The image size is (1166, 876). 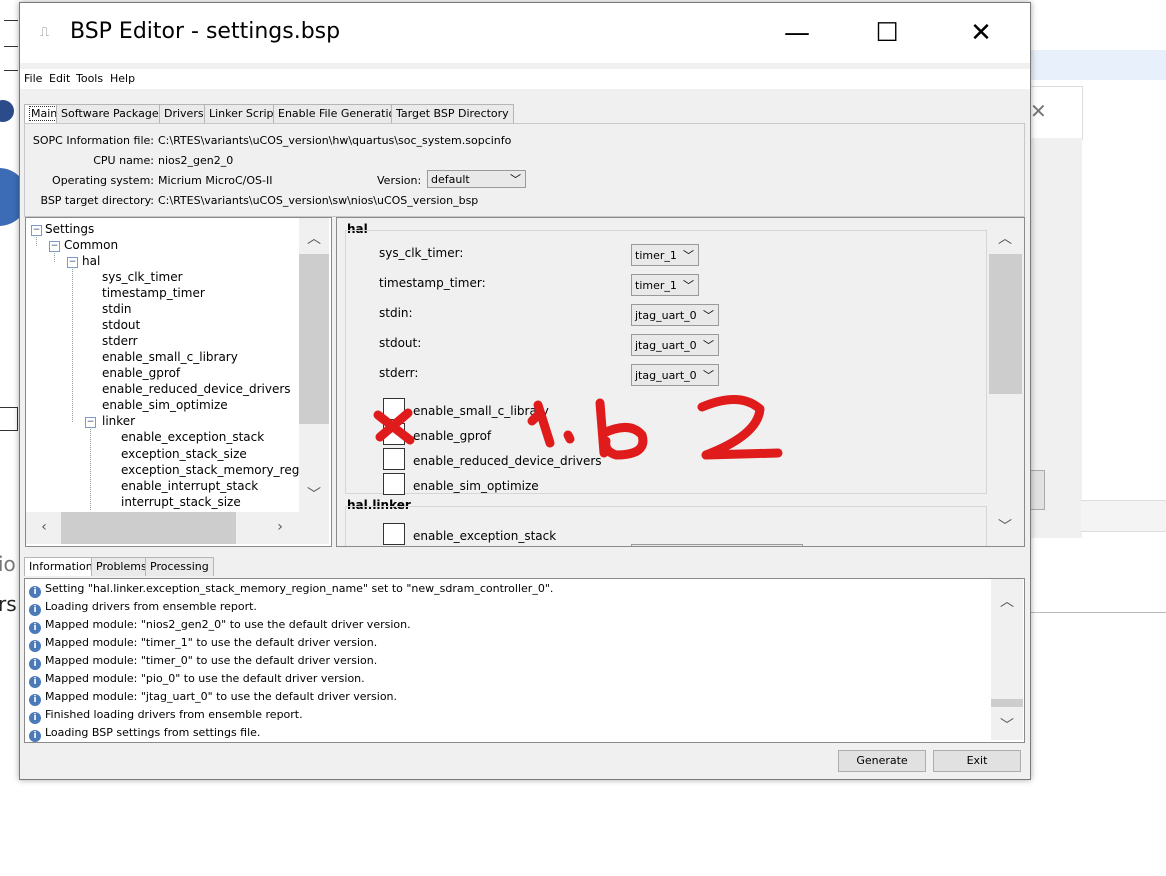 What do you see at coordinates (189, 486) in the screenshot?
I see `tree-node-enable-interrupt-stack: enable_interrupt_stack` at bounding box center [189, 486].